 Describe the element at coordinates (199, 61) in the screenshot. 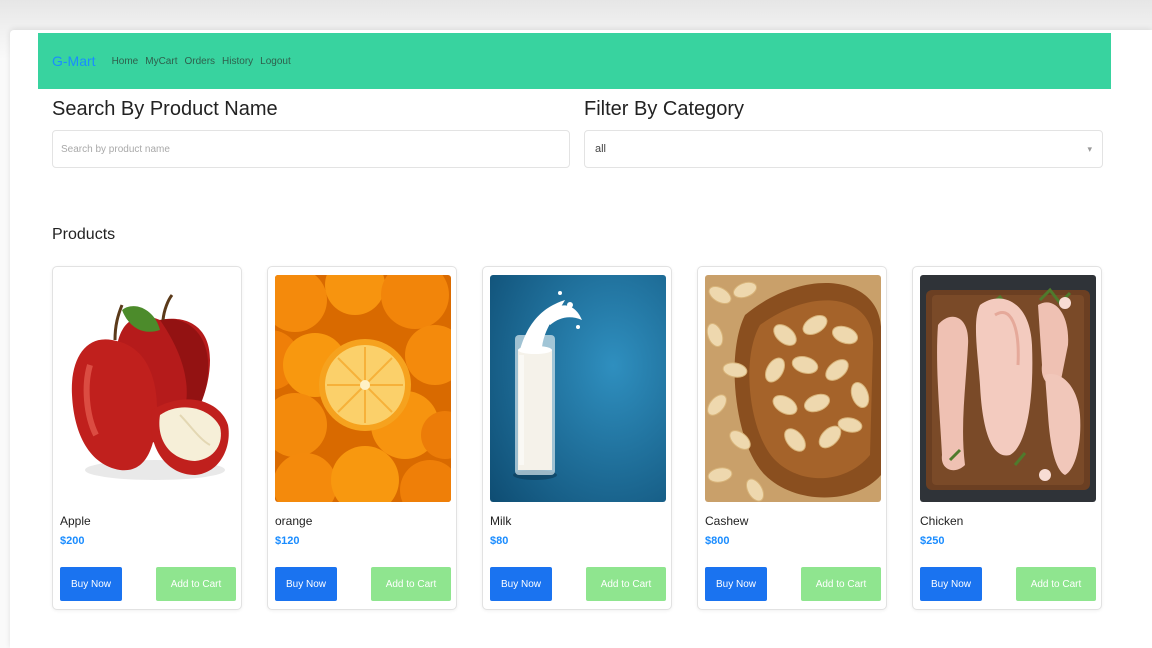

I see `nav-link-orders: Orders` at that location.